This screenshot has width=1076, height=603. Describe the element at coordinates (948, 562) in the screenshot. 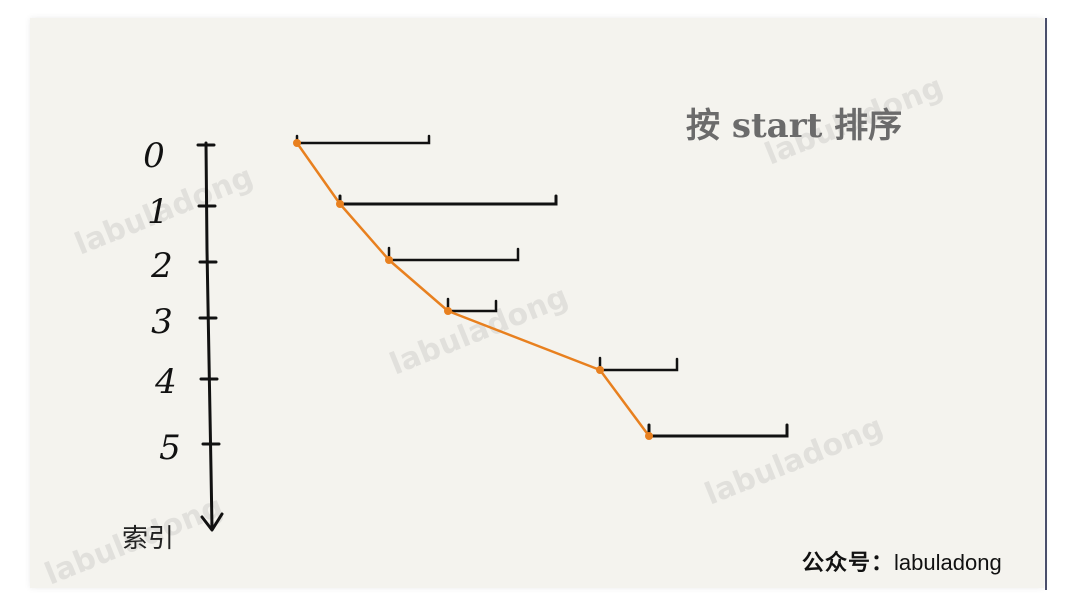

I see `footer-account: labuladong` at that location.